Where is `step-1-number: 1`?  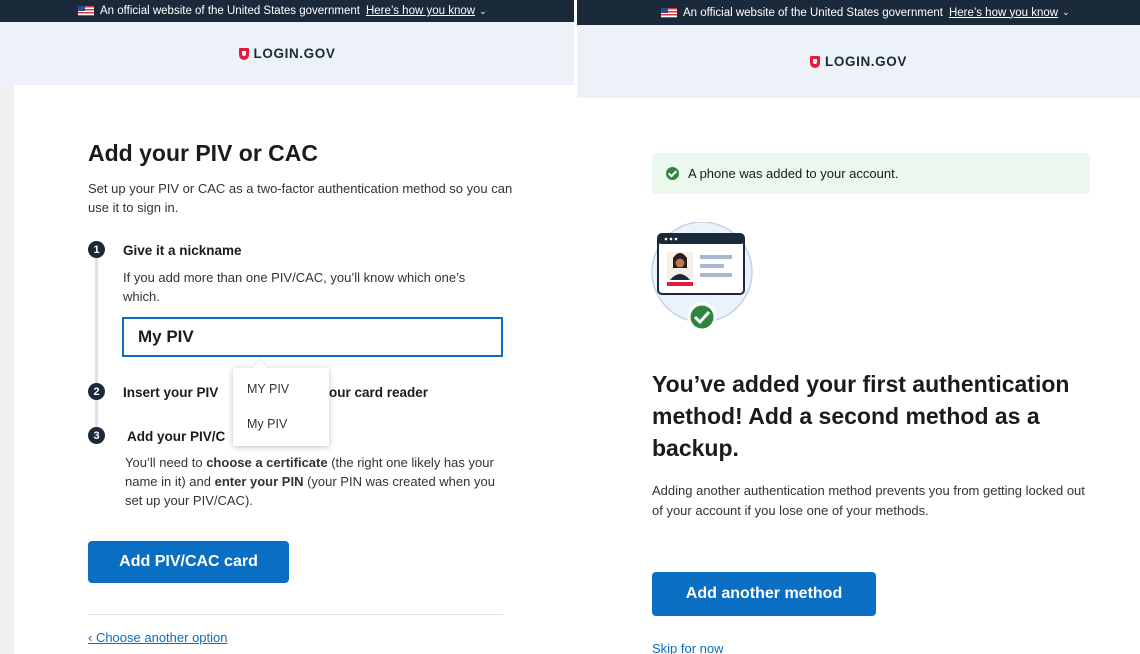 step-1-number: 1 is located at coordinates (96, 249).